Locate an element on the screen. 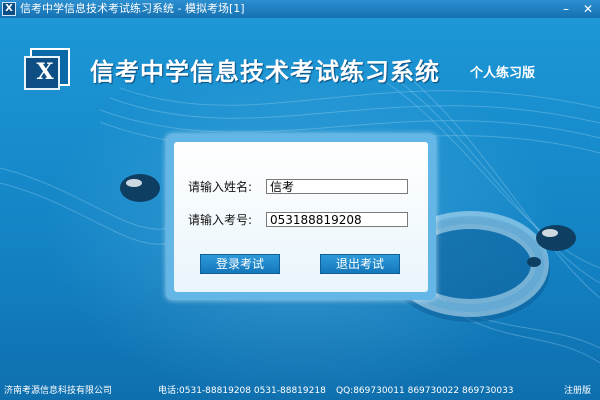  phone-numbers: 电话:0531-88819208 0531-88819218 is located at coordinates (242, 391).